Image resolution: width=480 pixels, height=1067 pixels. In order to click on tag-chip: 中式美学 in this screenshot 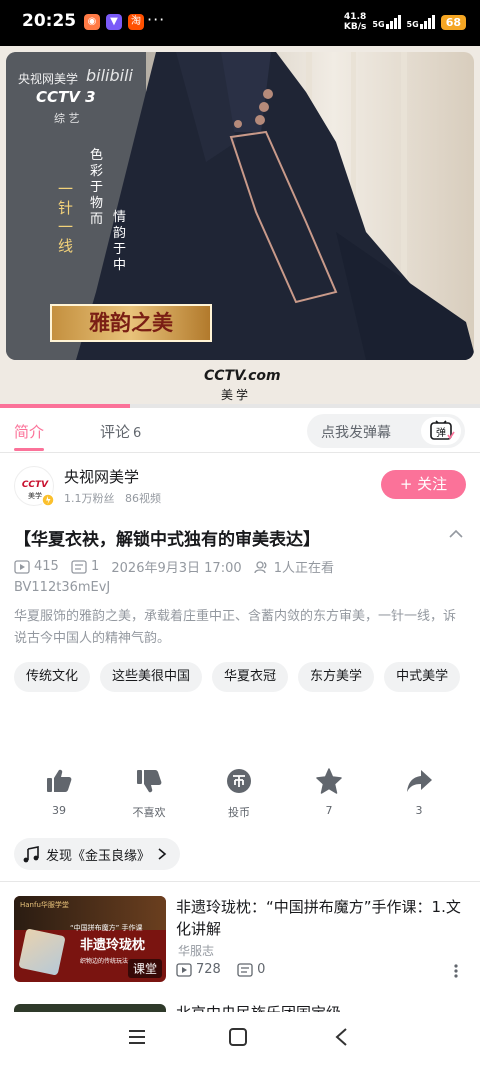, I will do `click(422, 677)`.